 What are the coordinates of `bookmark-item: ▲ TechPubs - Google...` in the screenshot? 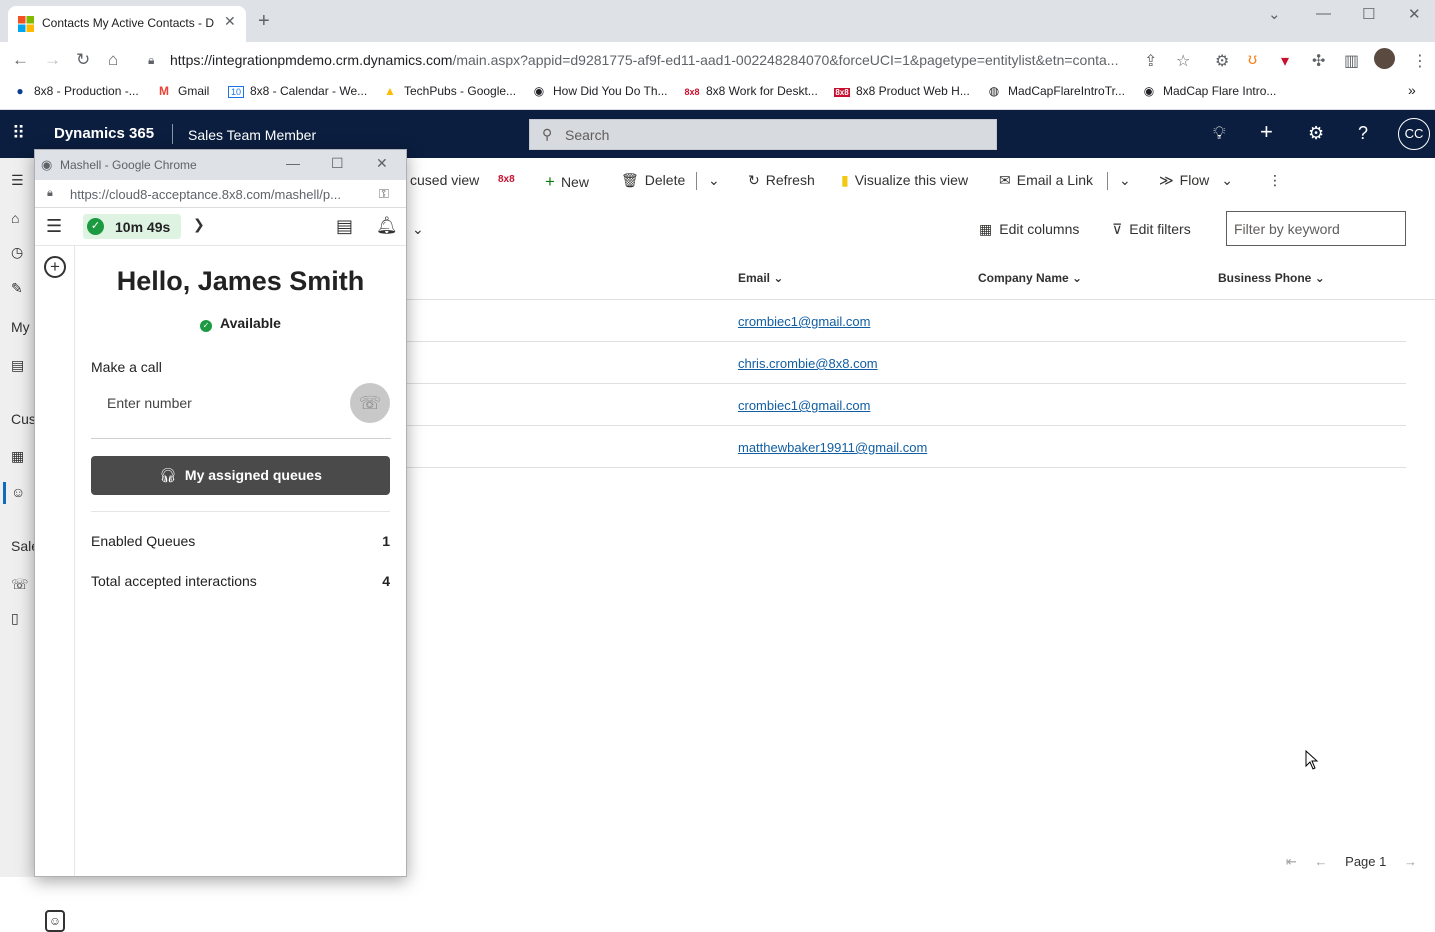 It's located at (449, 91).